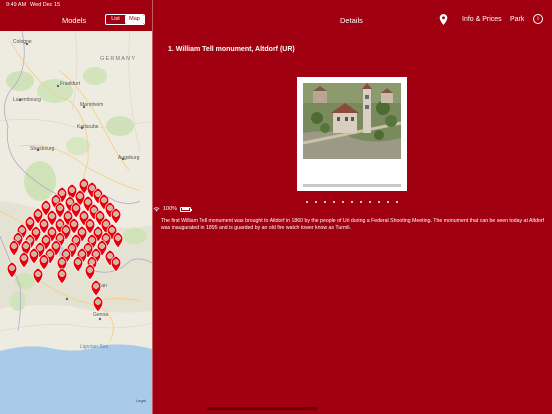  I want to click on segment-map: Map, so click(134, 19).